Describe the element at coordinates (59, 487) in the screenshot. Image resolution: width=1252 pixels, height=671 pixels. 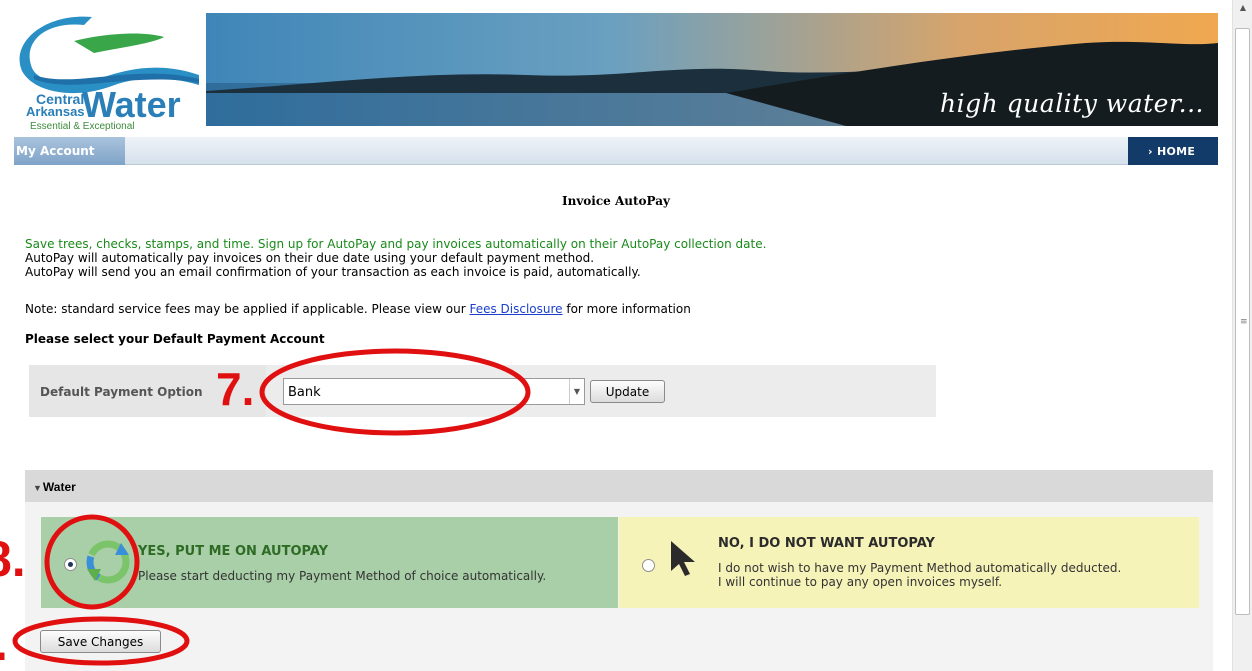
I see `water-header-label: Water` at that location.